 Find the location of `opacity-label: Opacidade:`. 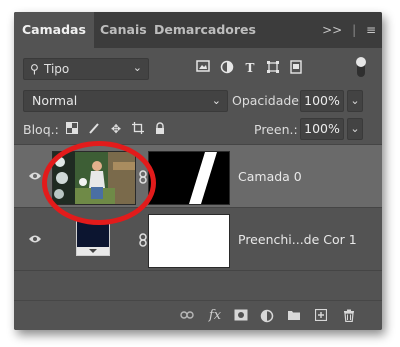

opacity-label: Opacidade: is located at coordinates (268, 100).